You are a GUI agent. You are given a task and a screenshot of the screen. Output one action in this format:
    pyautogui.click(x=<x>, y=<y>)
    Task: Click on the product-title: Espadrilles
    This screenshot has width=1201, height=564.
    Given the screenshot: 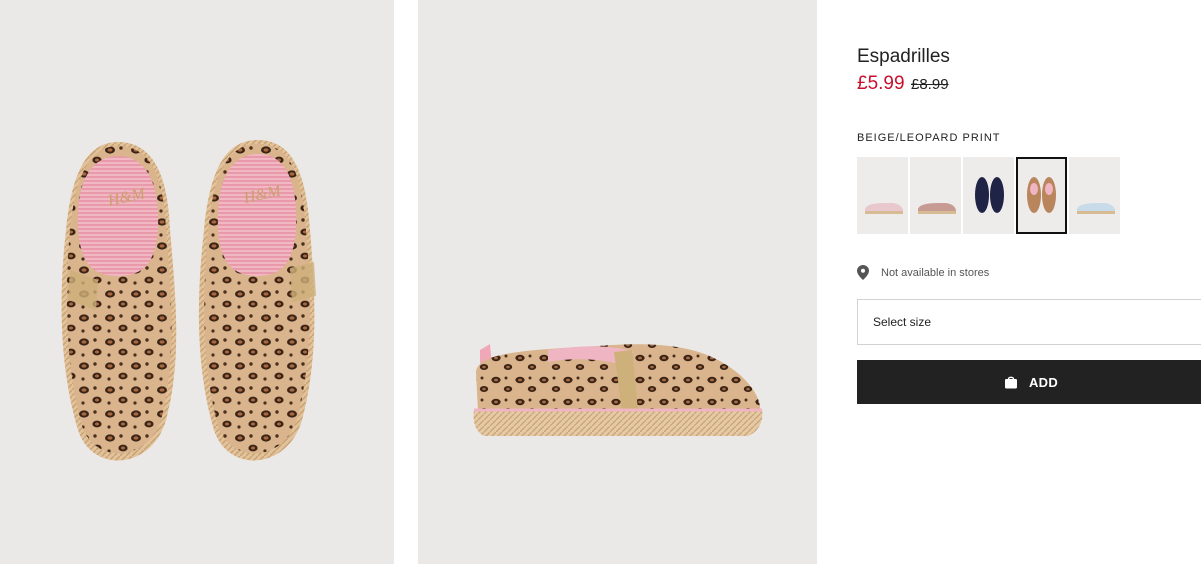 What is the action you would take?
    pyautogui.click(x=903, y=56)
    